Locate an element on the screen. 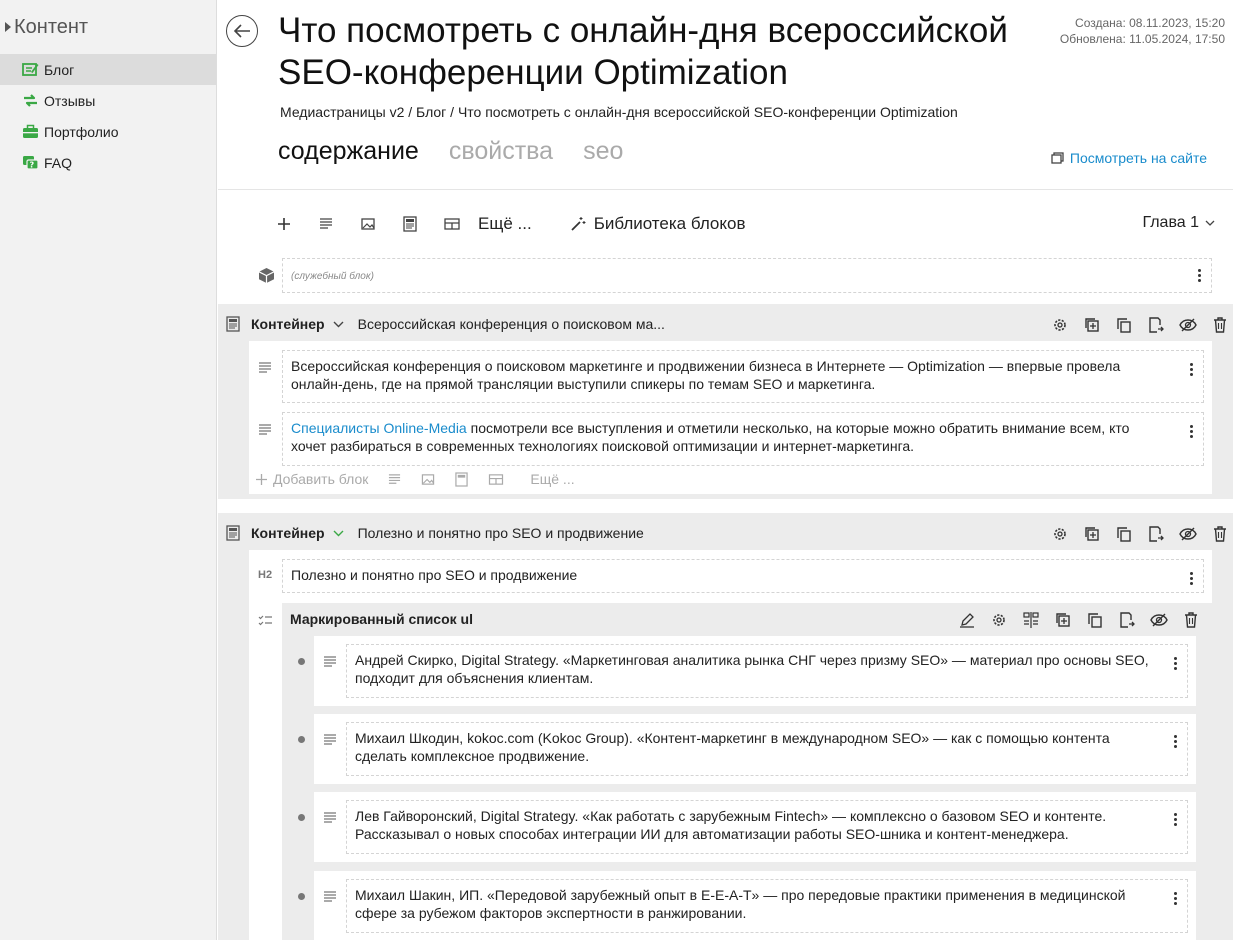 The image size is (1233, 940). chapter-select: Глава 1 is located at coordinates (1178, 223).